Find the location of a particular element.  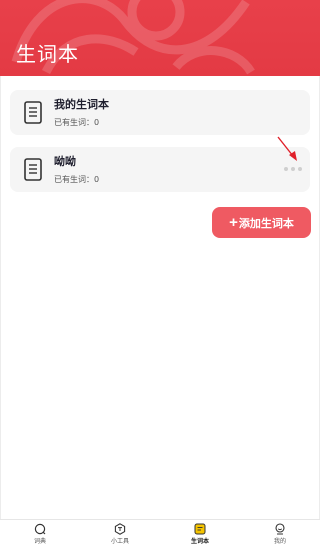

wordbook-title: 呦呦 is located at coordinates (65, 161).